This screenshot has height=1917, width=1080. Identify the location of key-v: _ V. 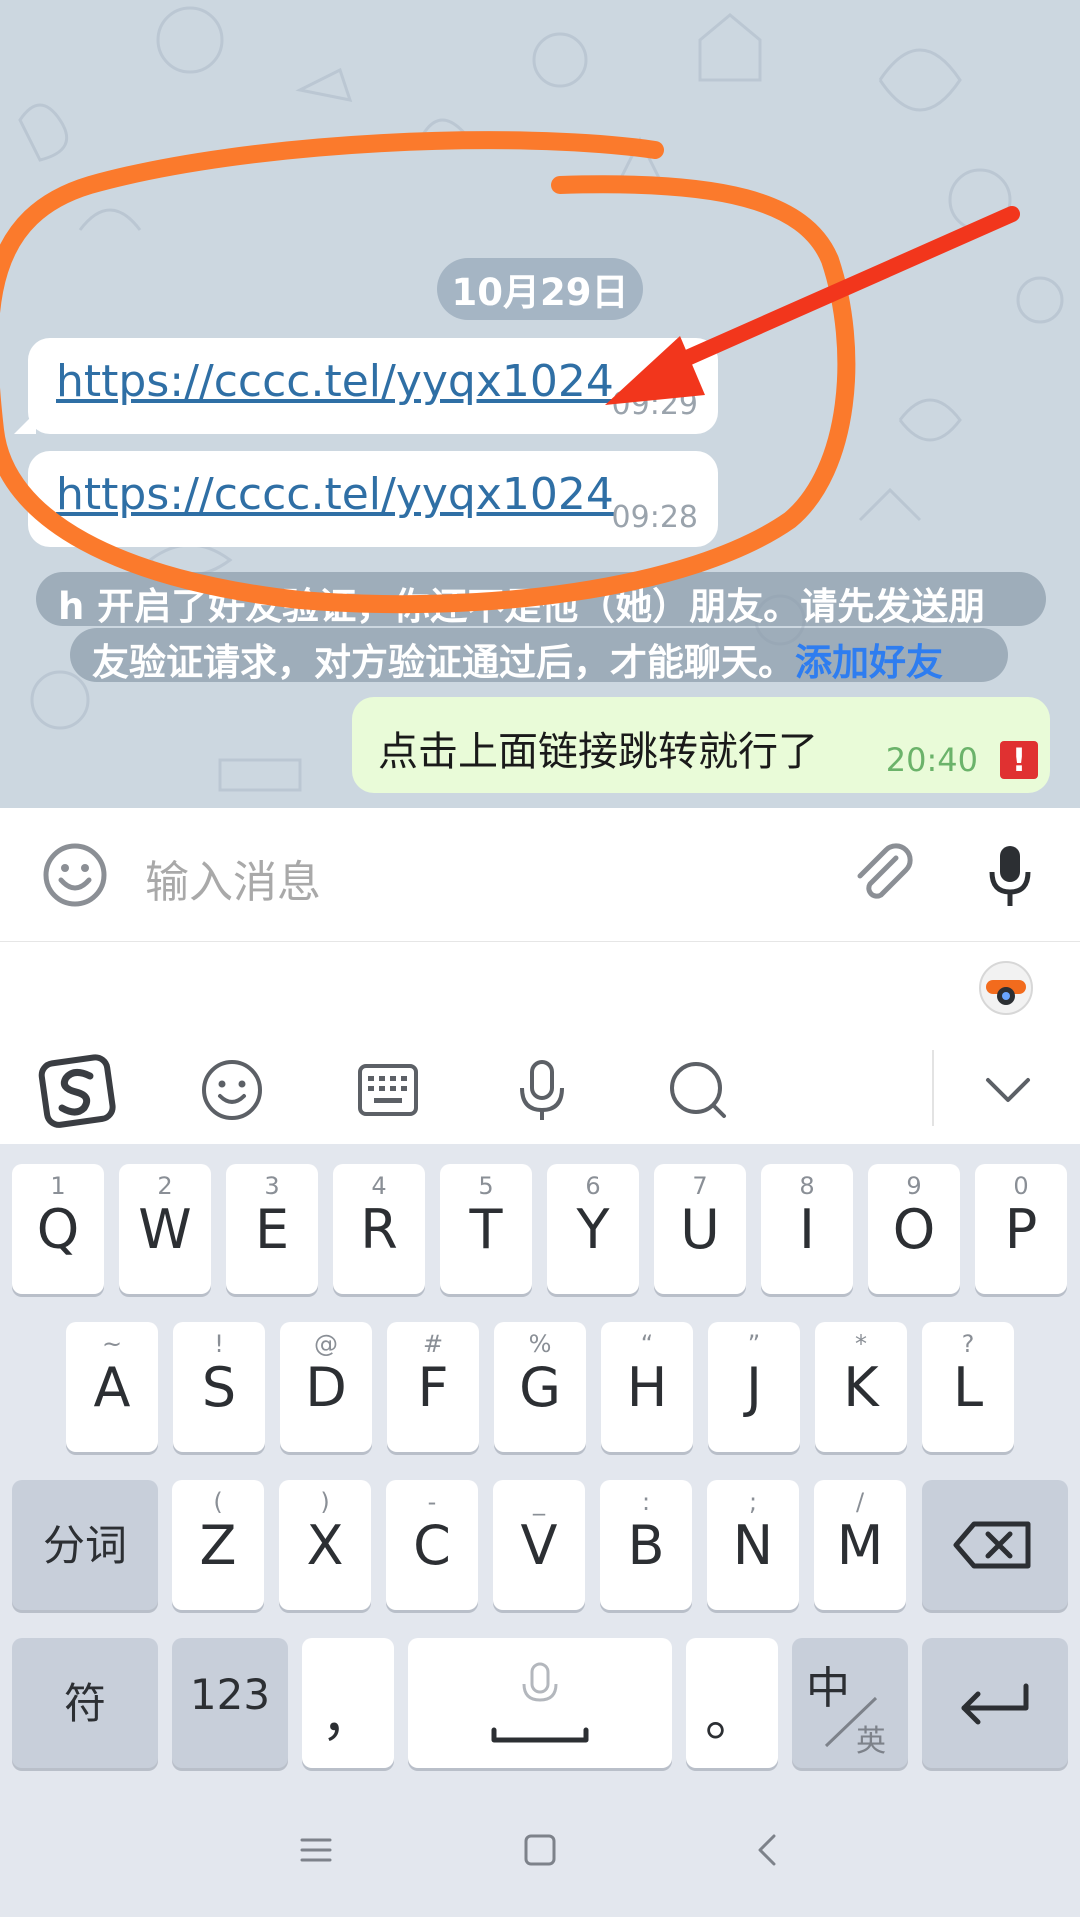
(539, 1545).